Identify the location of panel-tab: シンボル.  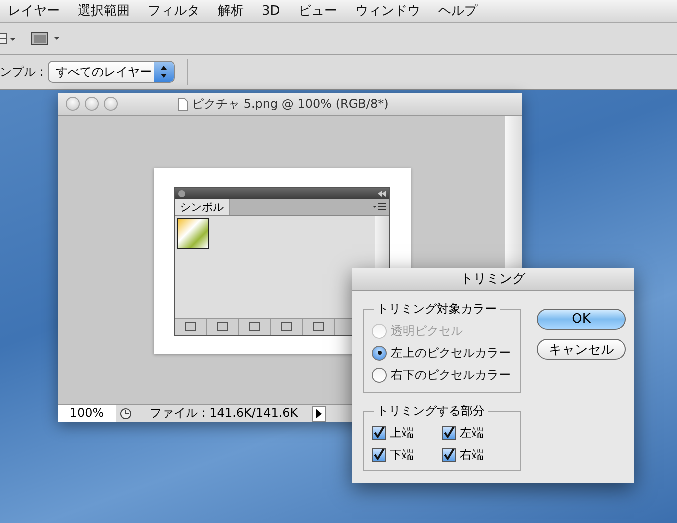
(202, 207).